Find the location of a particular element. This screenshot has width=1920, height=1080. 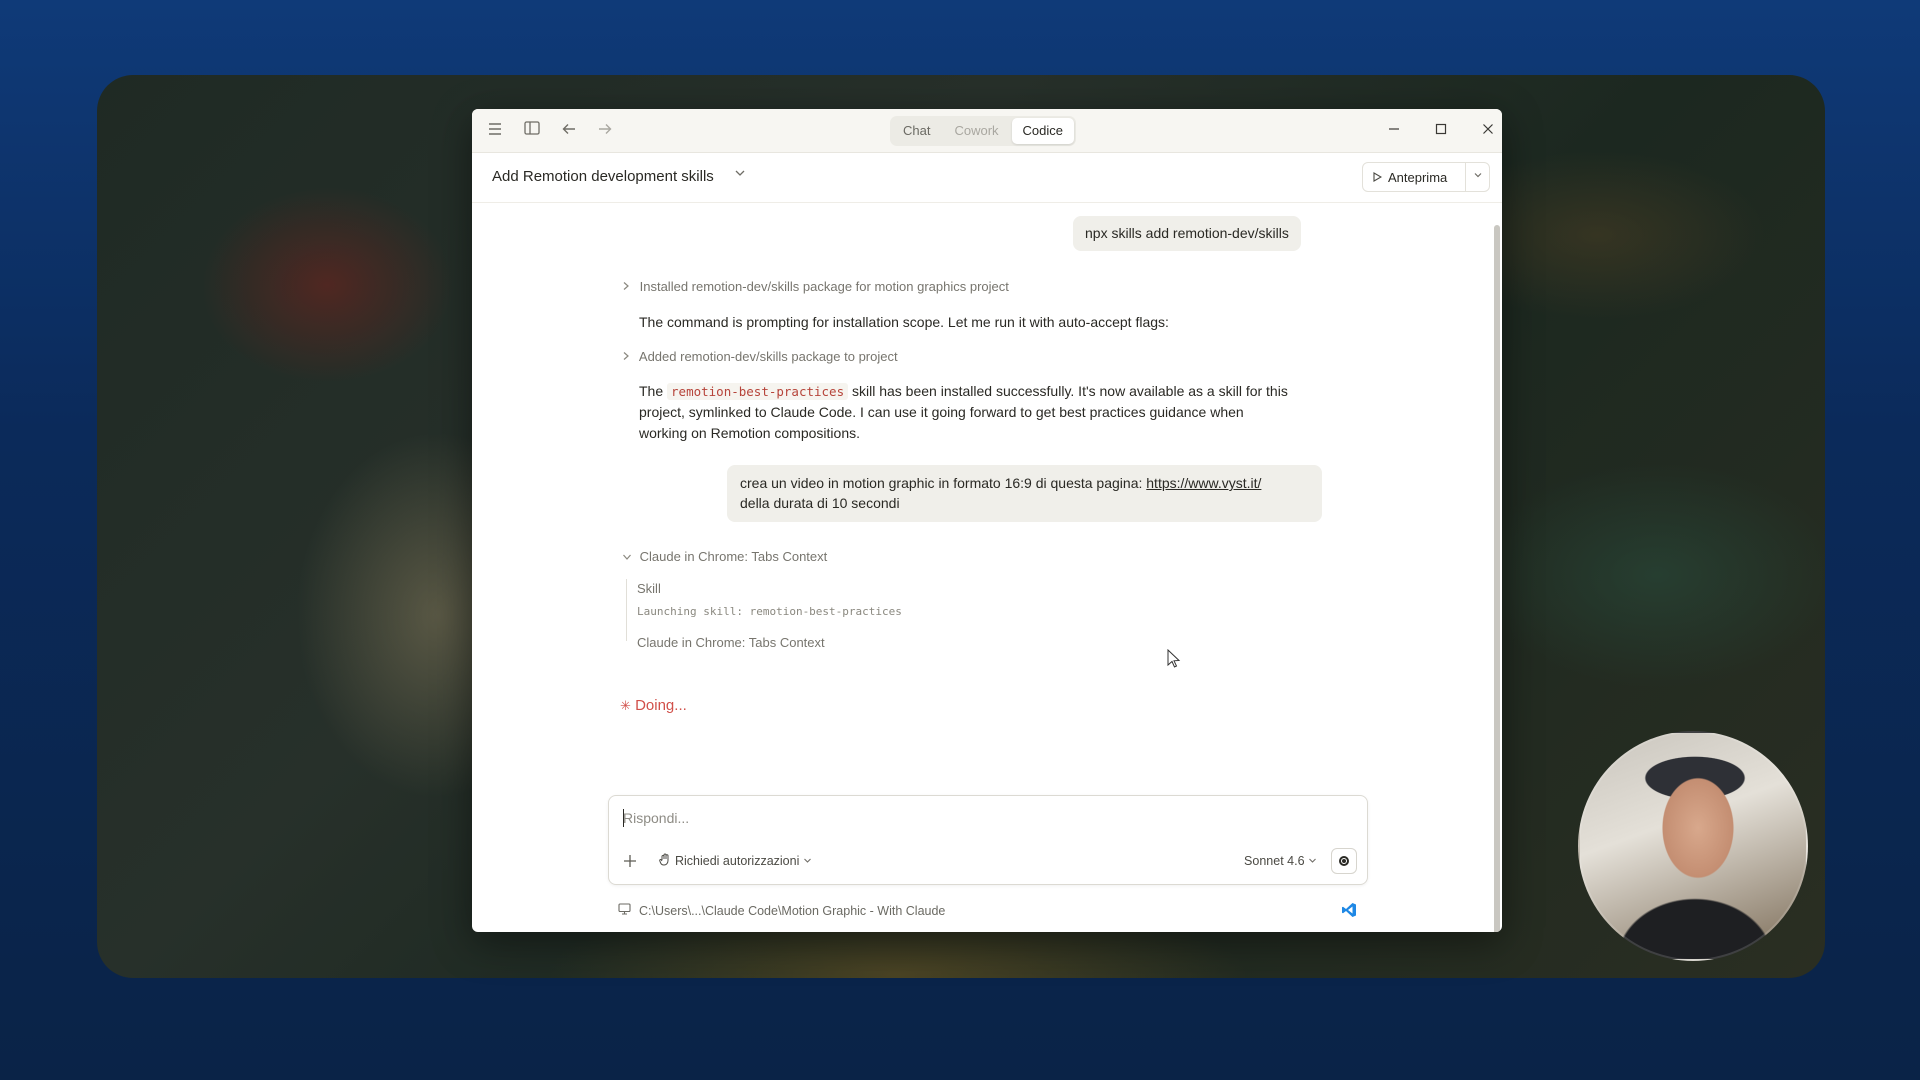

back-arrow-icon is located at coordinates (569, 131).